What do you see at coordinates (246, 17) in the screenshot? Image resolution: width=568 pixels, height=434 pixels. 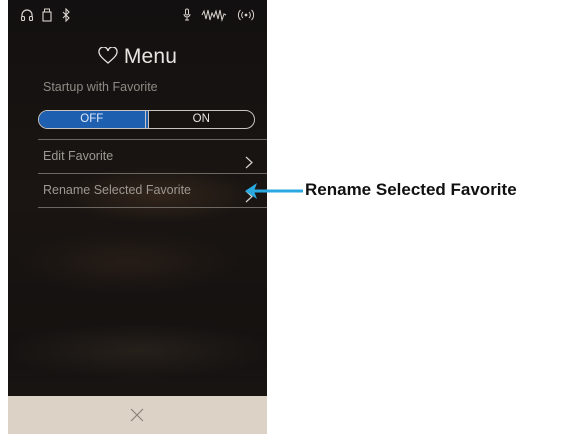 I see `wireless-icon` at bounding box center [246, 17].